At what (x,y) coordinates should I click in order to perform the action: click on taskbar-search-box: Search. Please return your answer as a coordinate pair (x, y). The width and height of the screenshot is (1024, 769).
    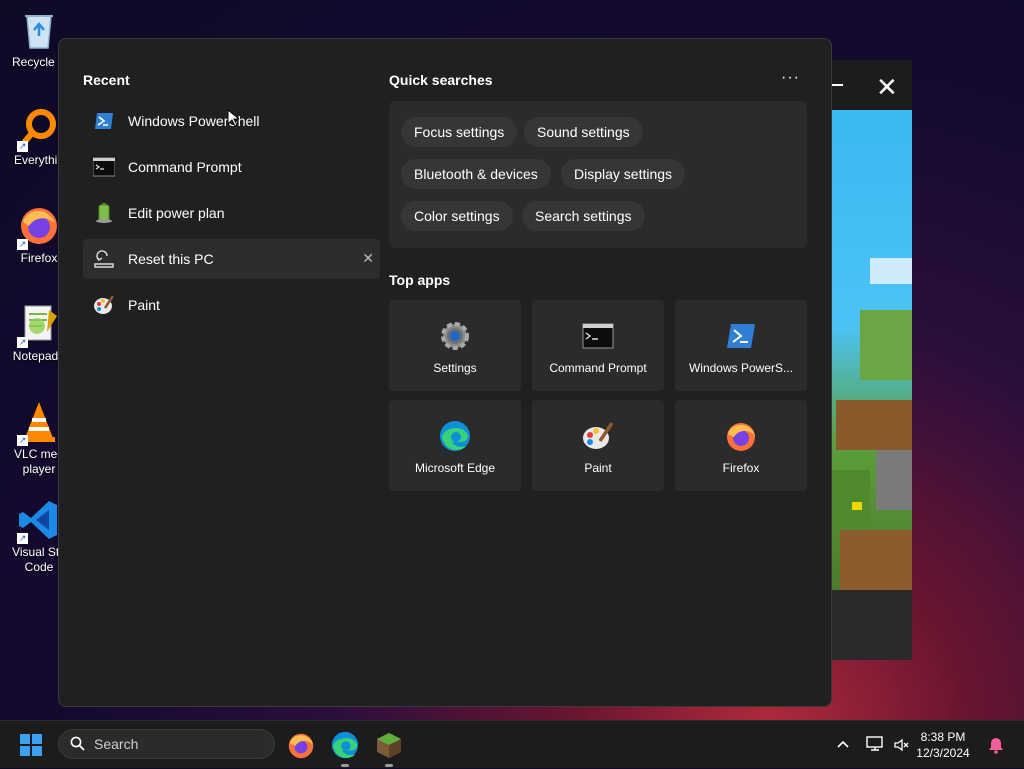
    Looking at the image, I should click on (166, 744).